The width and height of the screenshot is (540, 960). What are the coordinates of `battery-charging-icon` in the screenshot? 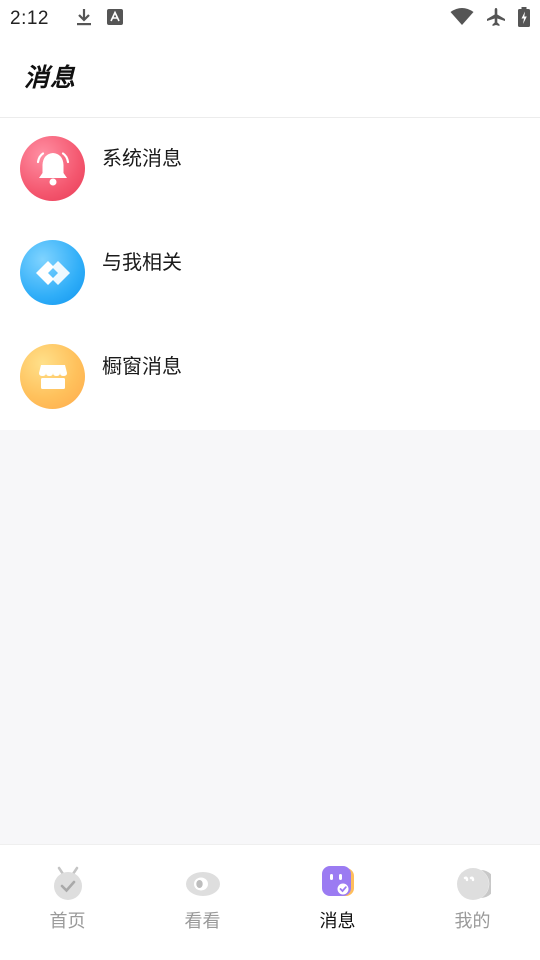 It's located at (524, 19).